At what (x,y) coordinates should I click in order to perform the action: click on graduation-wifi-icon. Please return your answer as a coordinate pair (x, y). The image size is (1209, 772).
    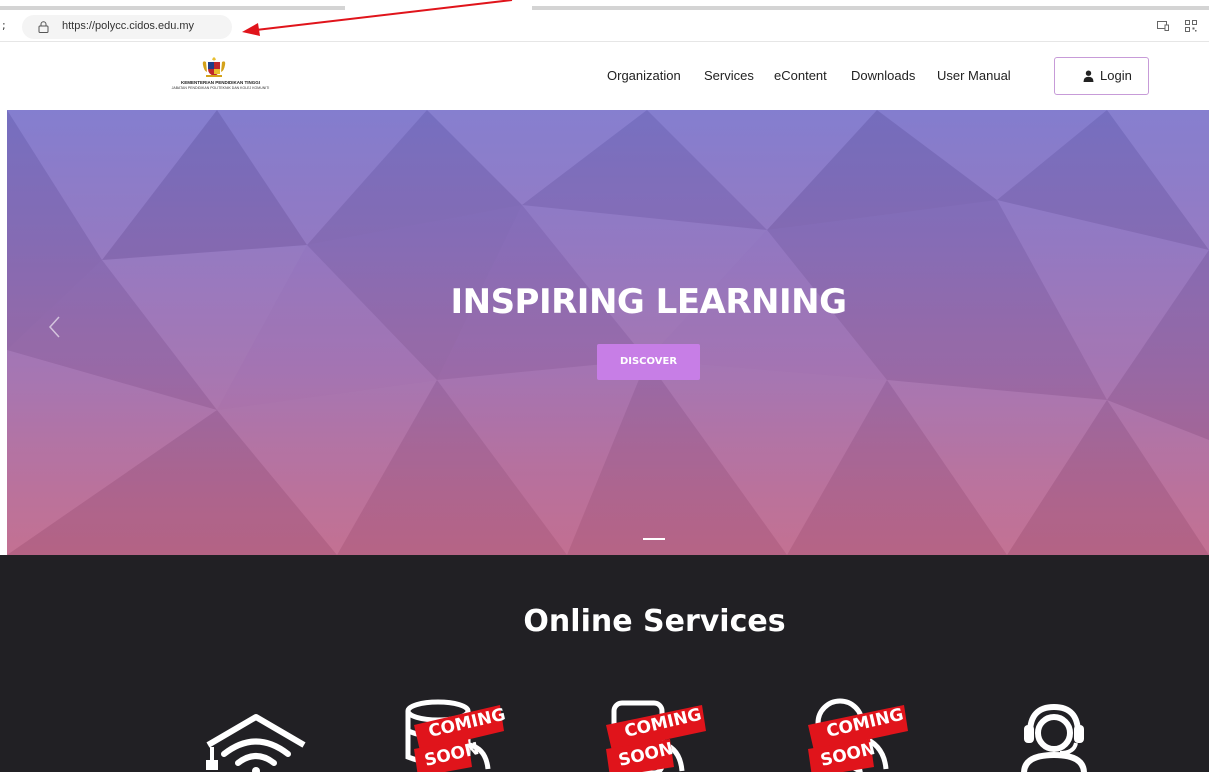
    Looking at the image, I should click on (256, 743).